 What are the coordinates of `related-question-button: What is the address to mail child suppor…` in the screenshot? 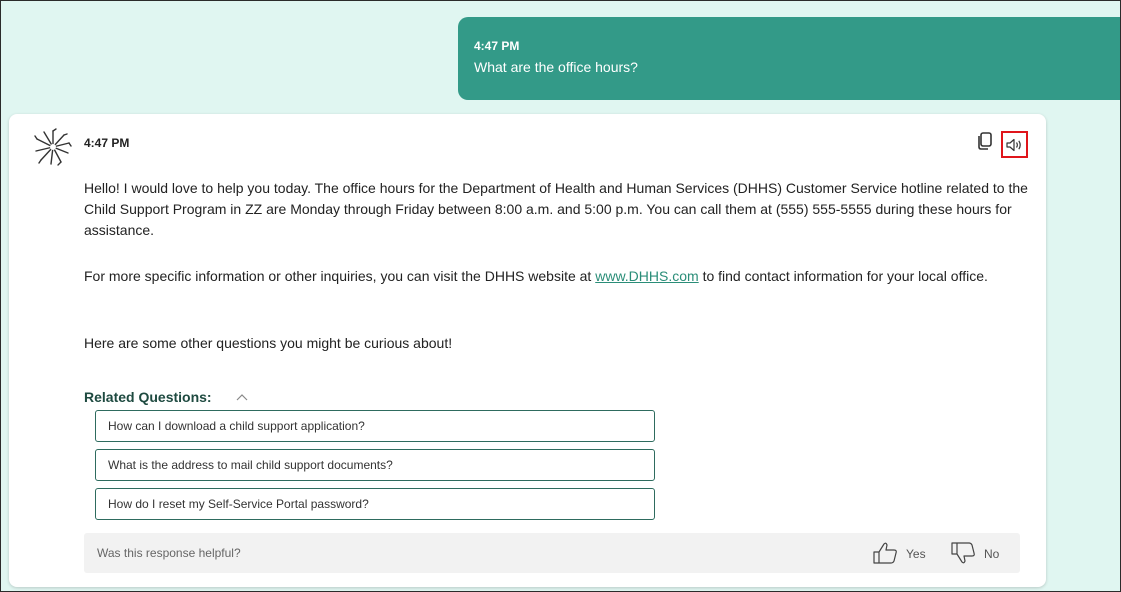 It's located at (375, 465).